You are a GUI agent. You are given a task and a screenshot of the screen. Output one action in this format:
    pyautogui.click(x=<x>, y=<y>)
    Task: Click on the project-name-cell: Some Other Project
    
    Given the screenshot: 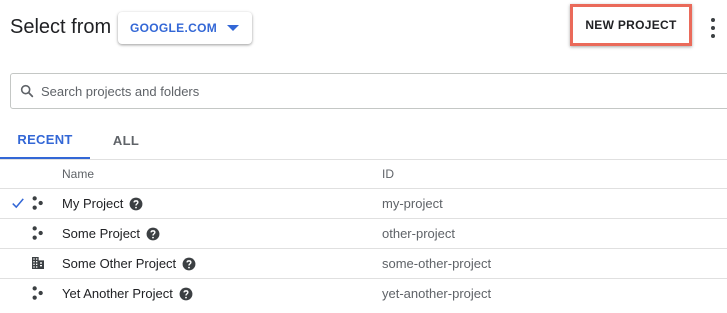 What is the action you would take?
    pyautogui.click(x=129, y=263)
    